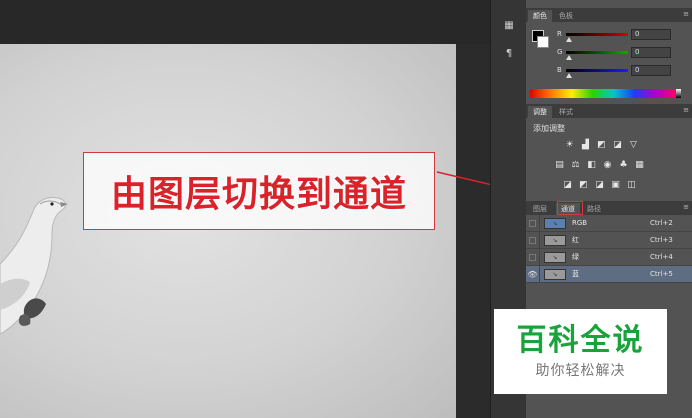 Image resolution: width=692 pixels, height=418 pixels. I want to click on paragraph-icon: ¶, so click(509, 54).